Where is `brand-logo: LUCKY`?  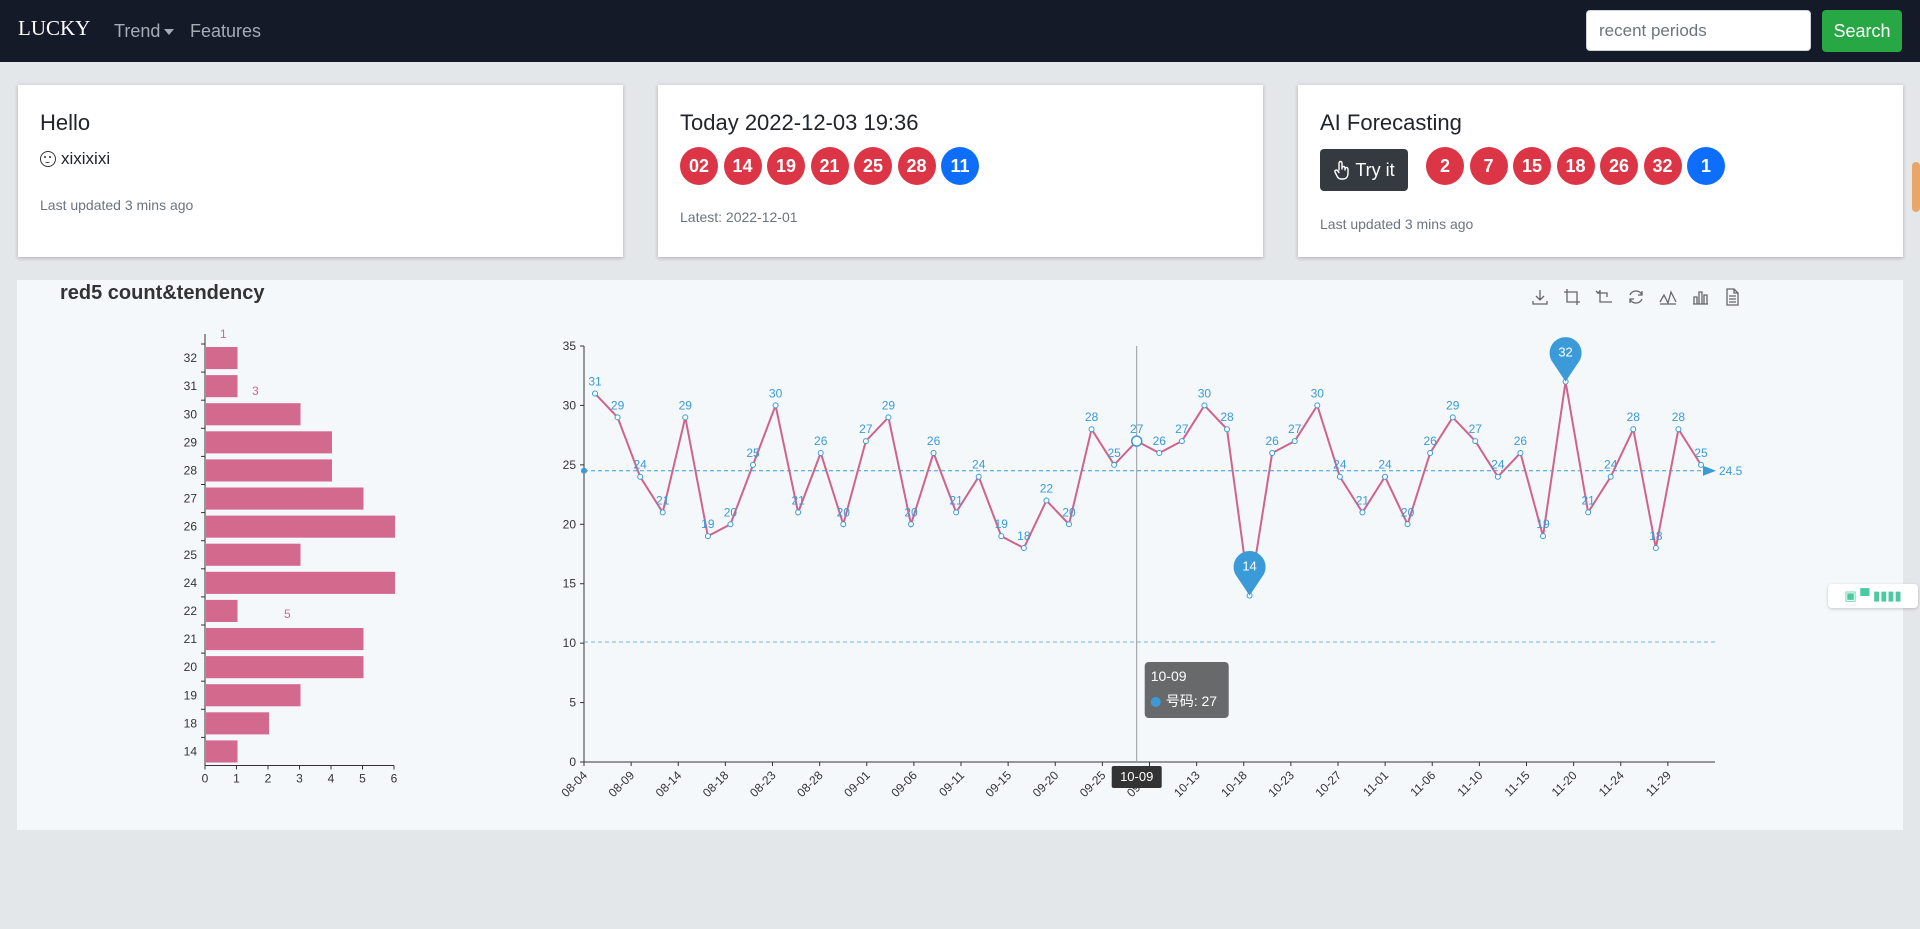
brand-logo: LUCKY is located at coordinates (54, 28).